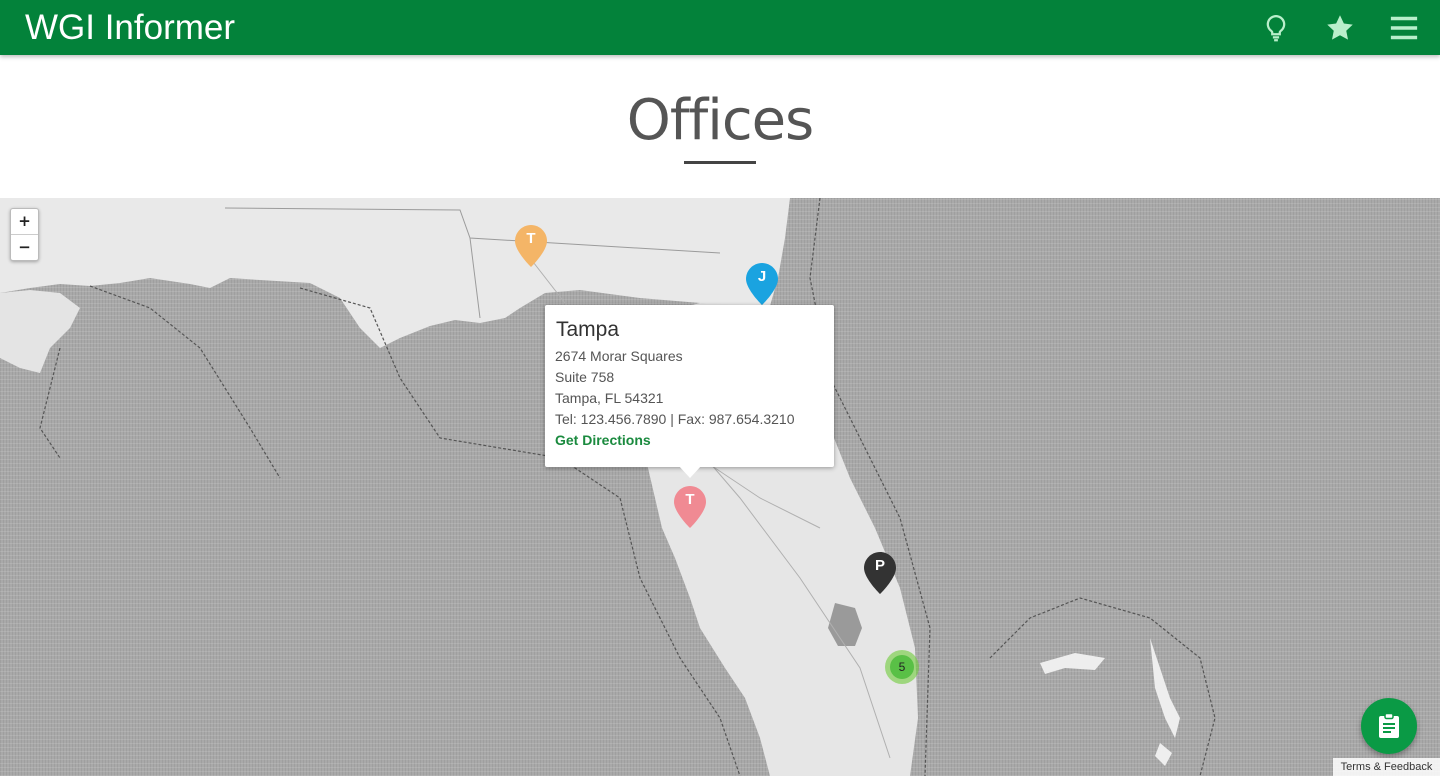 Image resolution: width=1440 pixels, height=776 pixels. I want to click on feedback-fab-button, so click(1389, 726).